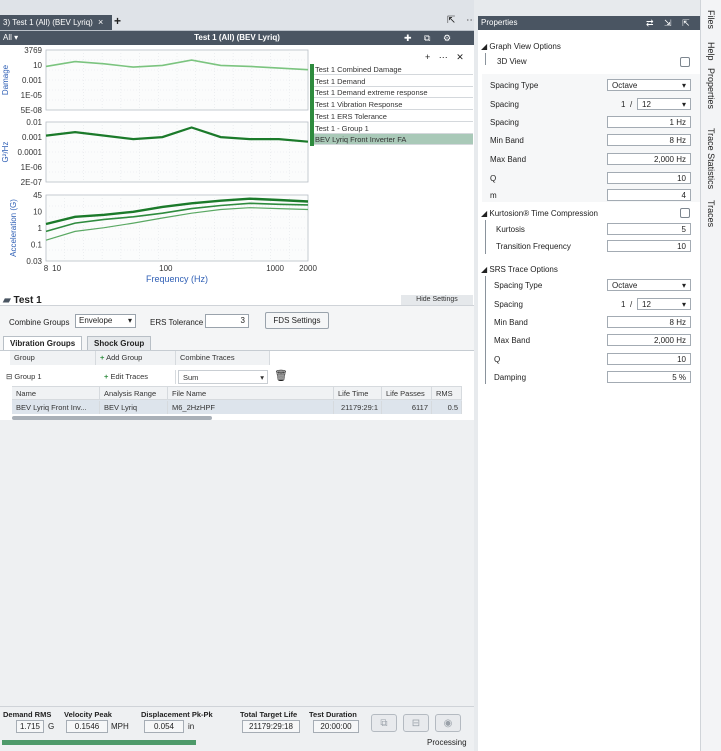 Image resolution: width=721 pixels, height=751 pixels. I want to click on spacing-fraction-dropdown: 12 ▾, so click(664, 104).